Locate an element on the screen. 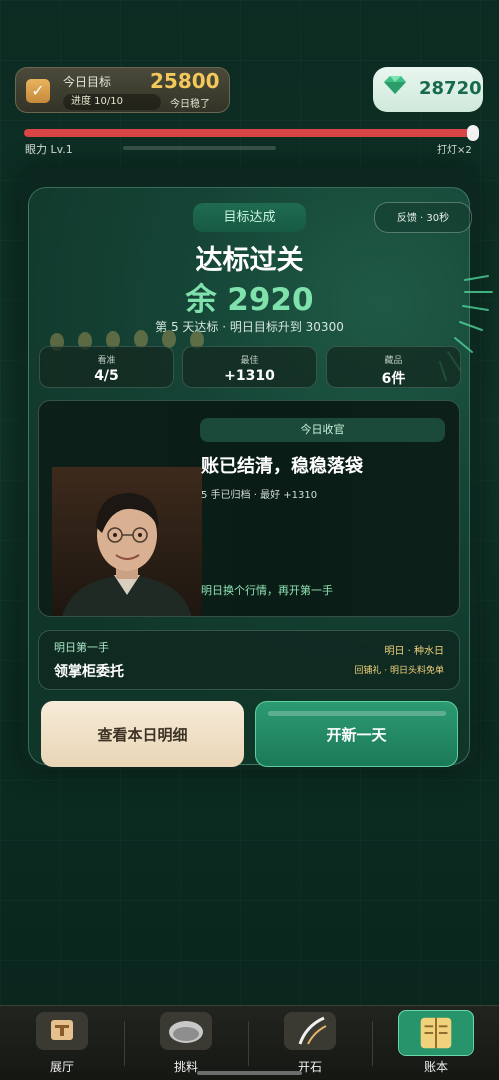 This screenshot has height=1080, width=499. stat-value: +1310 is located at coordinates (249, 376).